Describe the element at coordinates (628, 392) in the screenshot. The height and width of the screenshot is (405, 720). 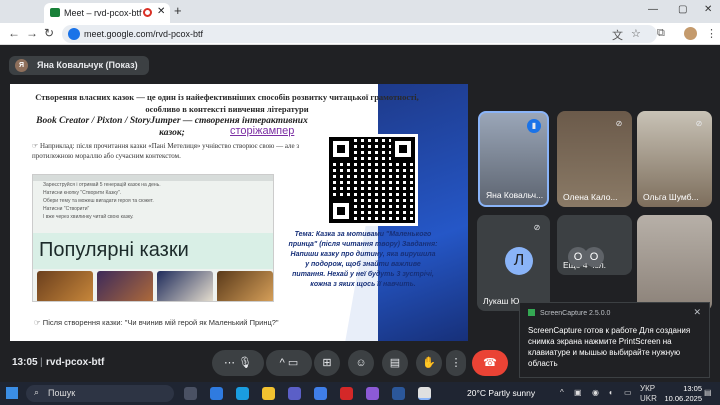
I see `battery-icon: ▭` at that location.